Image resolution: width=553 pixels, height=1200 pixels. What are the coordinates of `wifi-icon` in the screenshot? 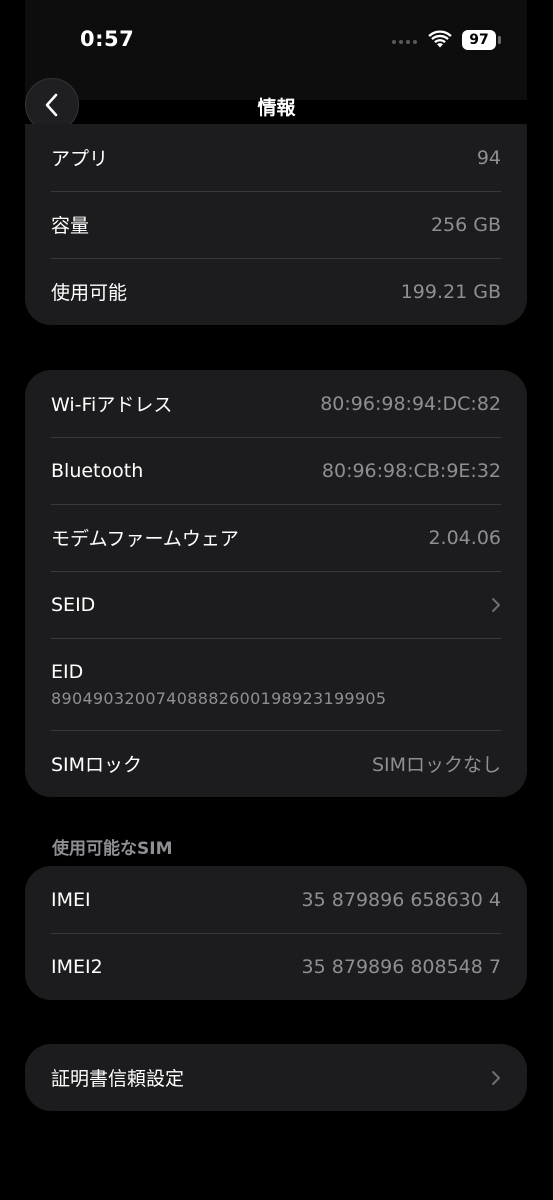 It's located at (440, 39).